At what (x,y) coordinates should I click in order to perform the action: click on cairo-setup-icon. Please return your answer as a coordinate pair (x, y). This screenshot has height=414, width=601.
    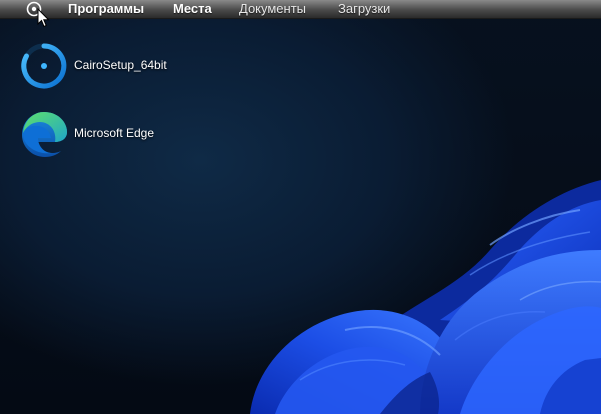
    Looking at the image, I should click on (44, 66).